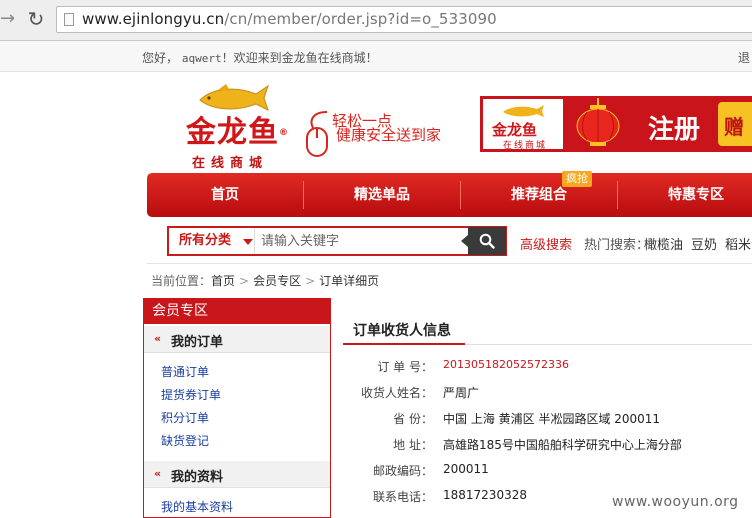 The height and width of the screenshot is (518, 752). I want to click on order-label: 订 单 号：, so click(405, 367).